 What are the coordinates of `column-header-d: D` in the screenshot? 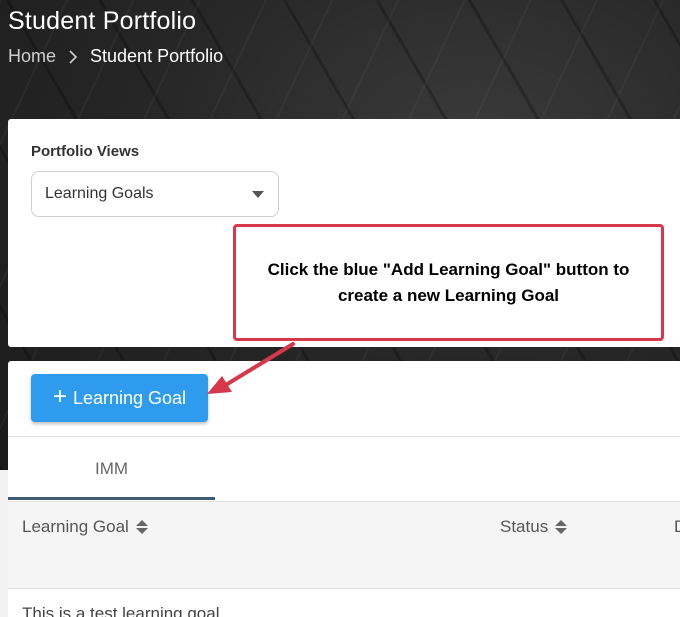 It's located at (677, 527).